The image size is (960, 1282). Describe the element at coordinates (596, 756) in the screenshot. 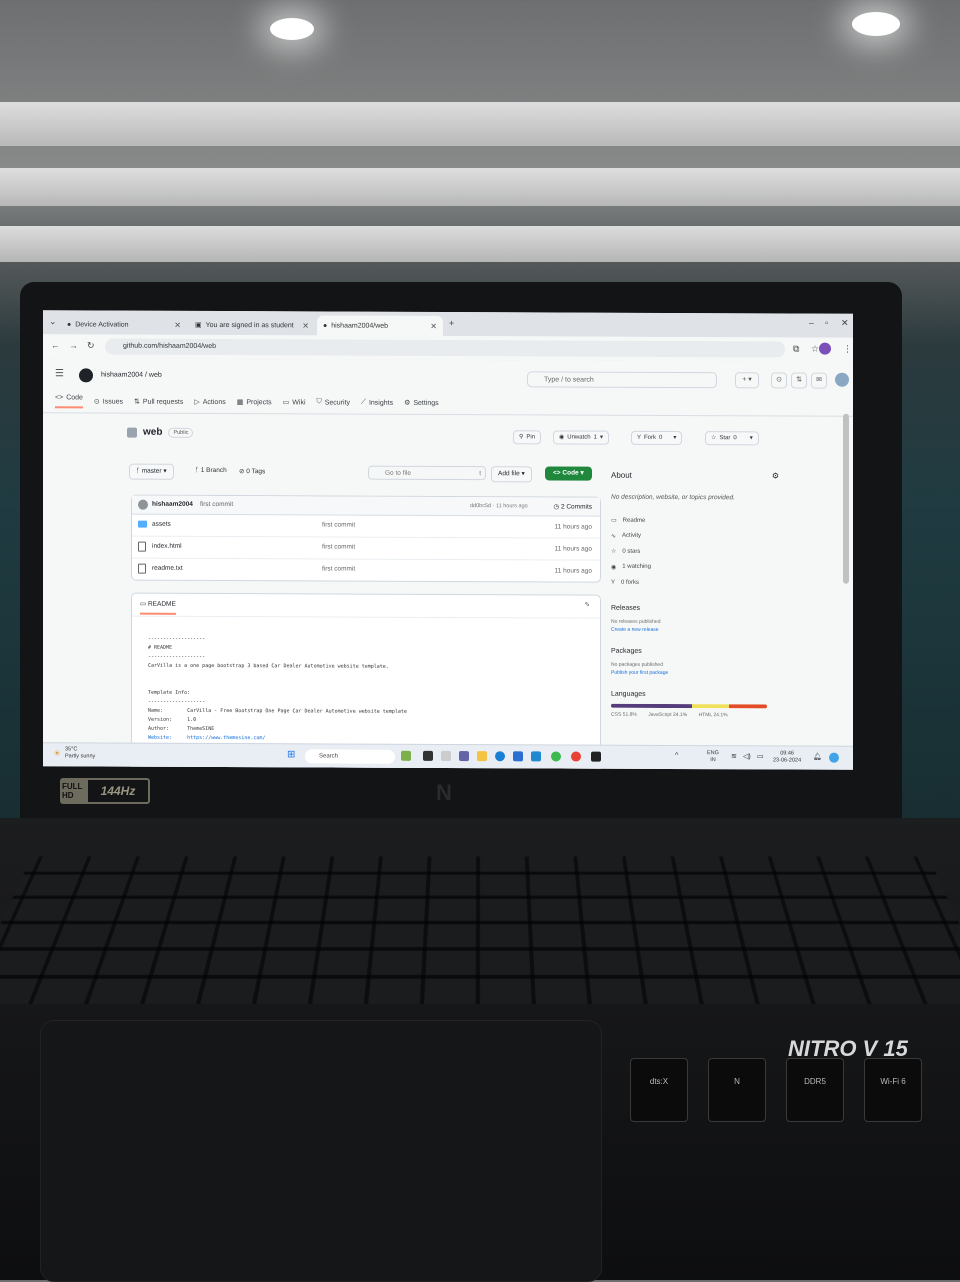

I see `terminal-icon` at that location.